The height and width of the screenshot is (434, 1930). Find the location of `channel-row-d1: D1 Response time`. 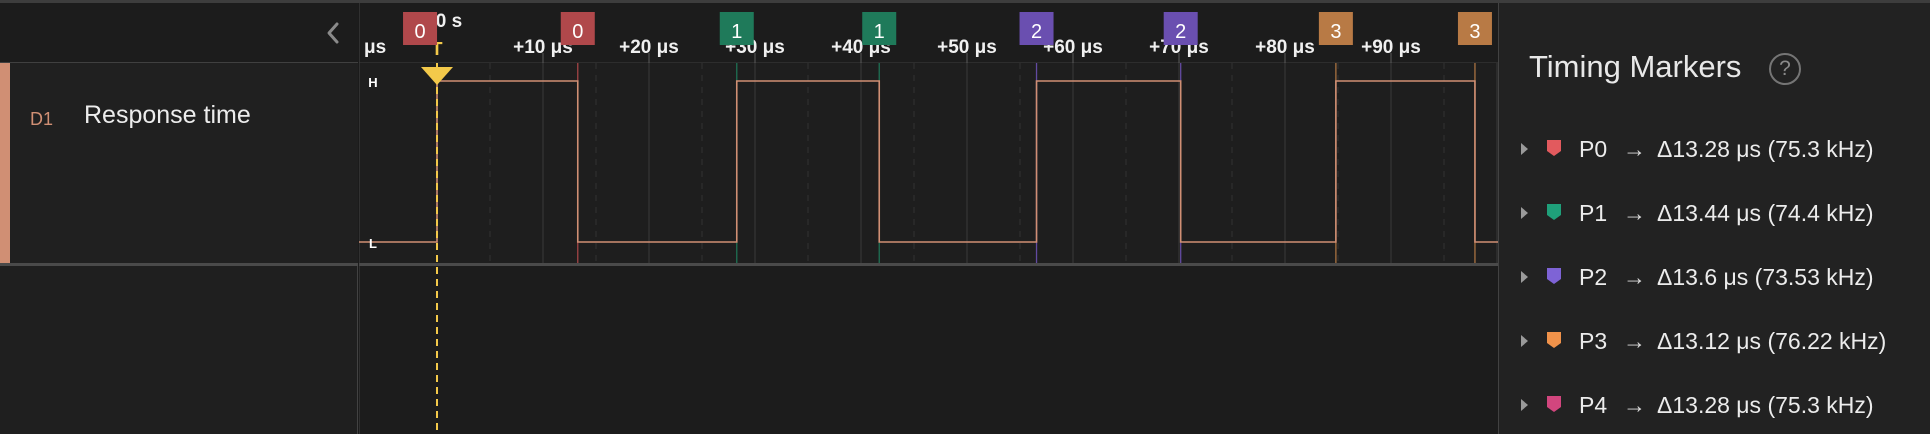

channel-row-d1: D1 Response time is located at coordinates (179, 163).